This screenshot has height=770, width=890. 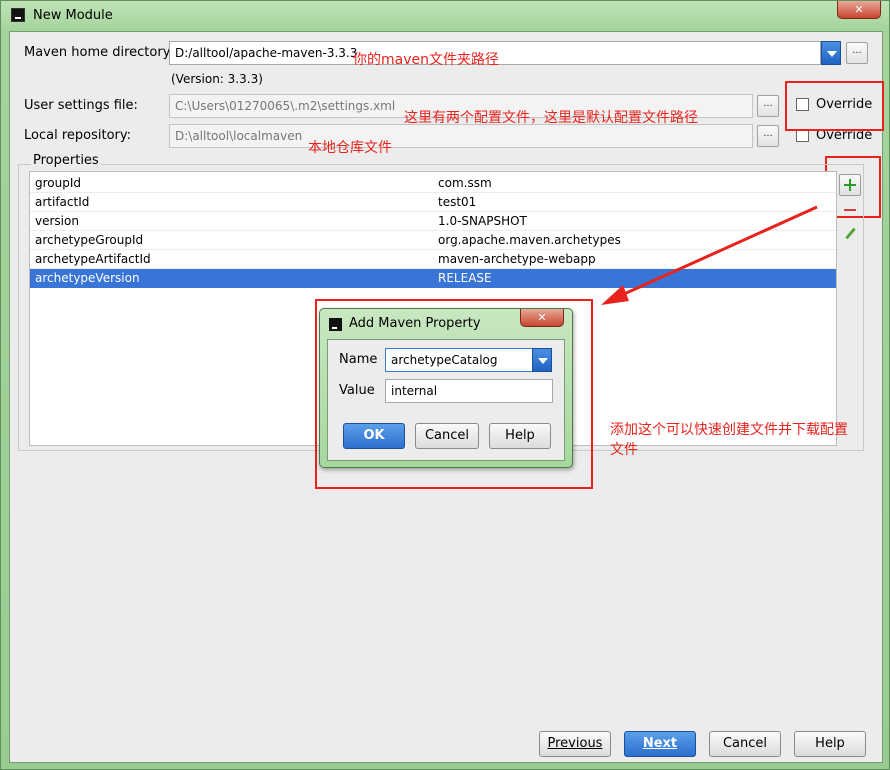 What do you see at coordinates (444, 360) in the screenshot?
I see `property-name-value: archetypeCatalog` at bounding box center [444, 360].